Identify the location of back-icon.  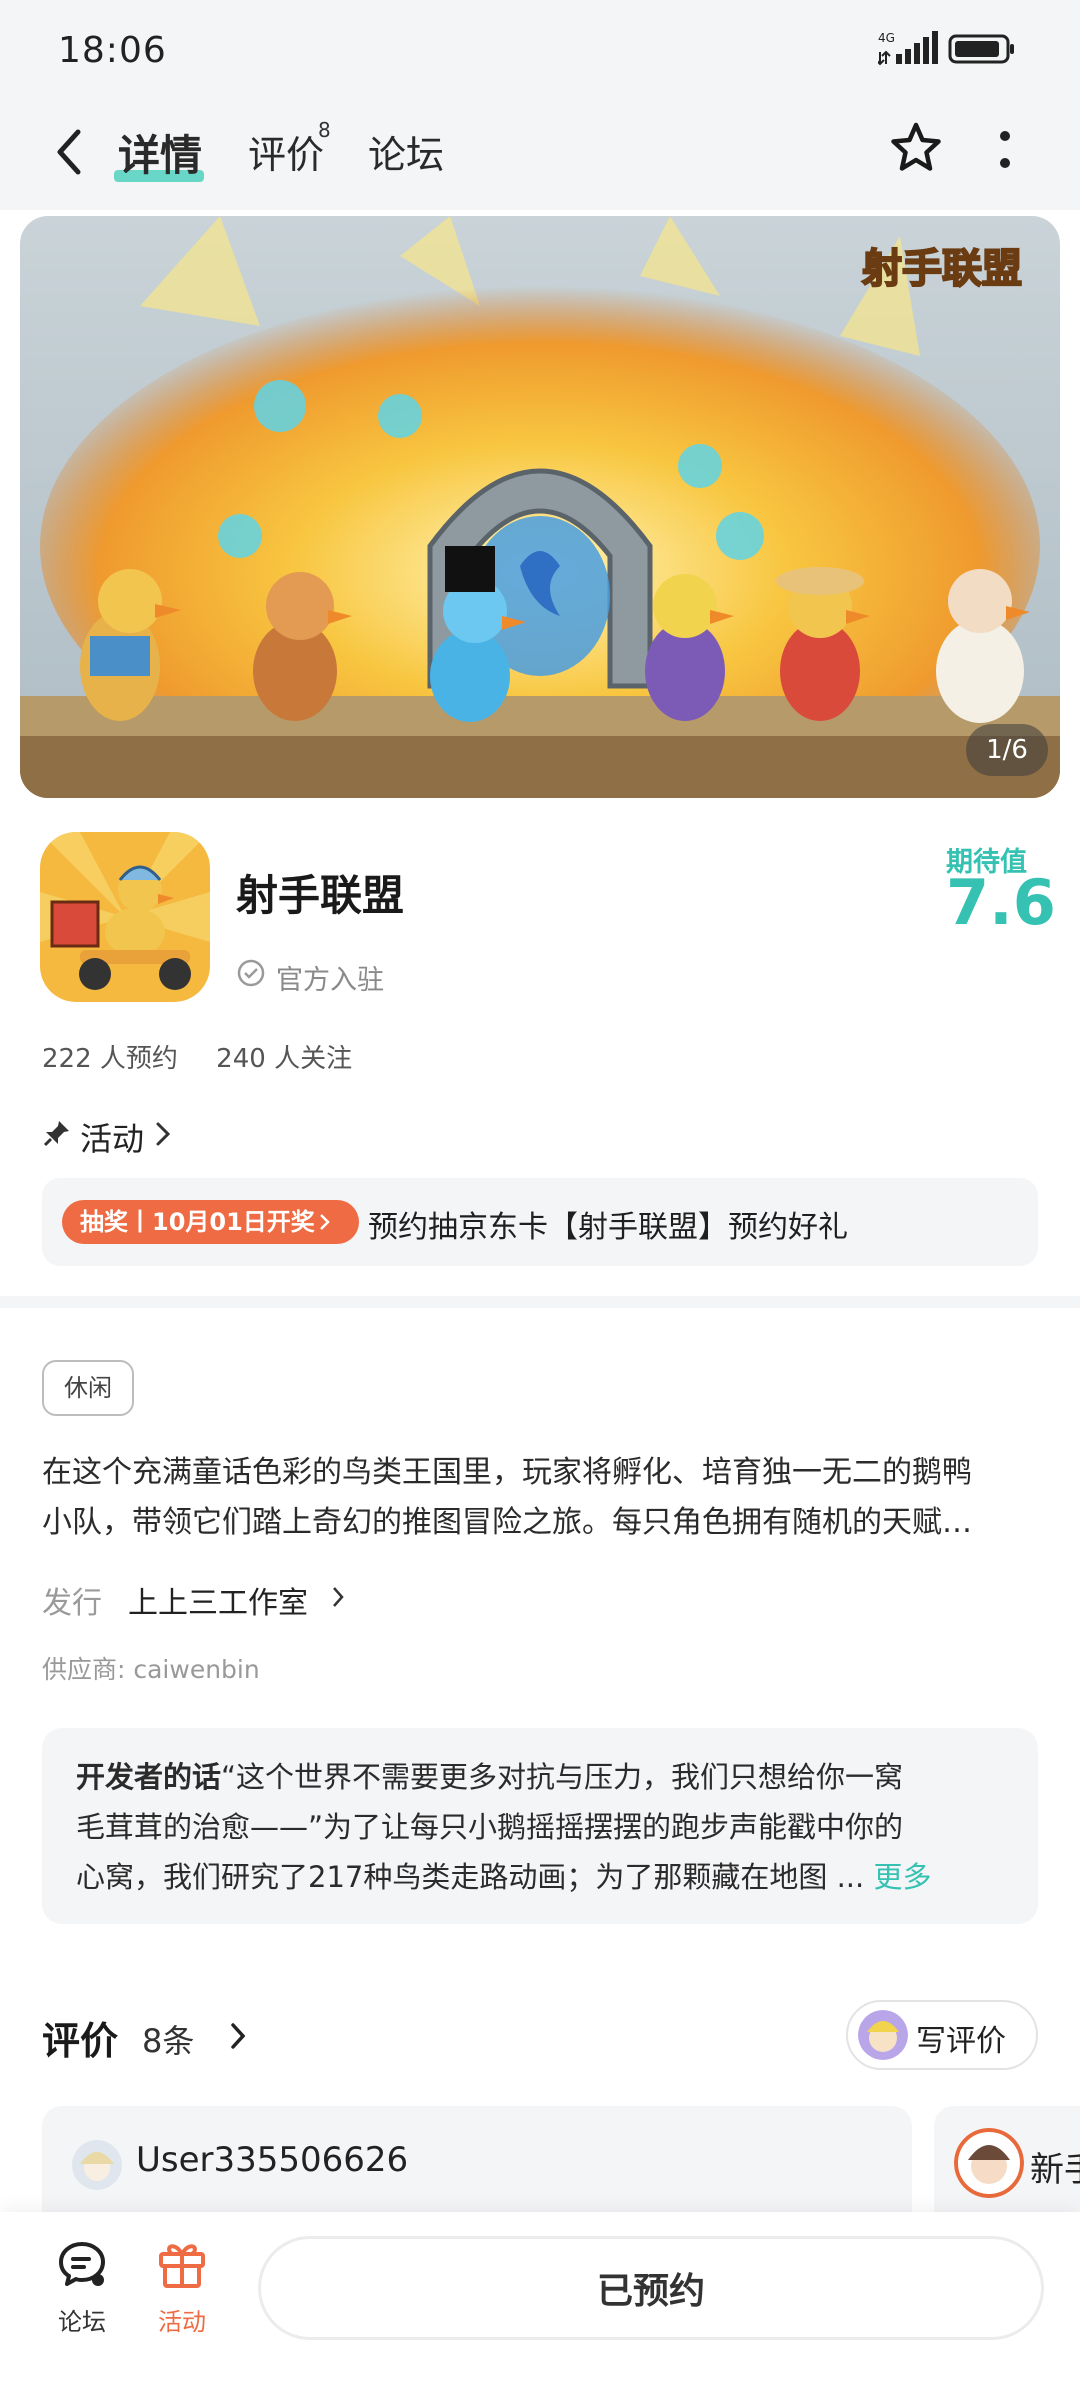
(70, 152).